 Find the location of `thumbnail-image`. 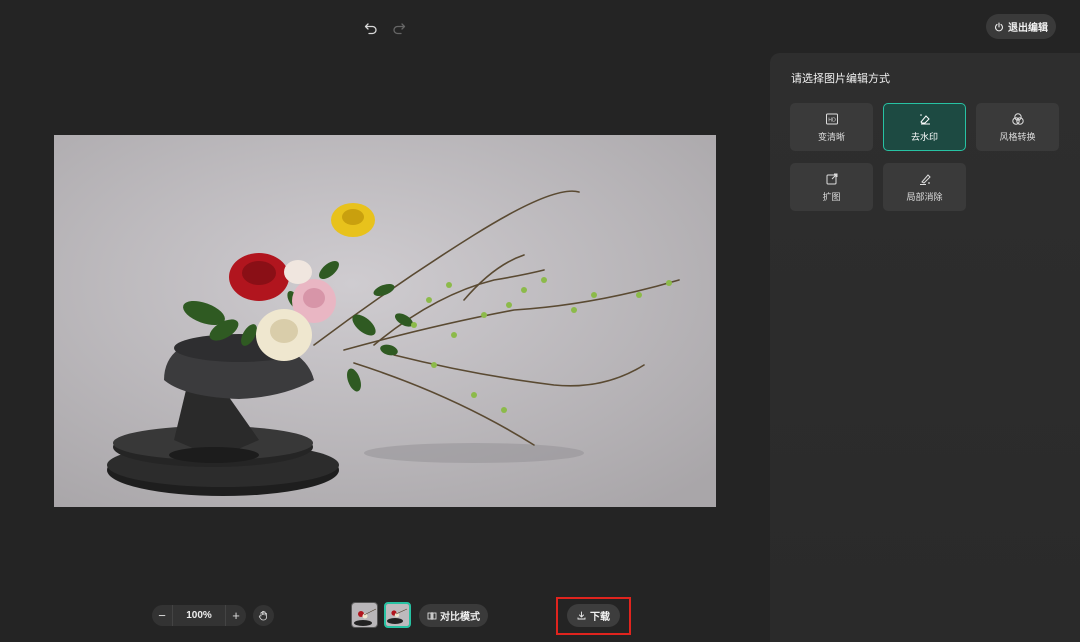

thumbnail-image is located at coordinates (397, 615).